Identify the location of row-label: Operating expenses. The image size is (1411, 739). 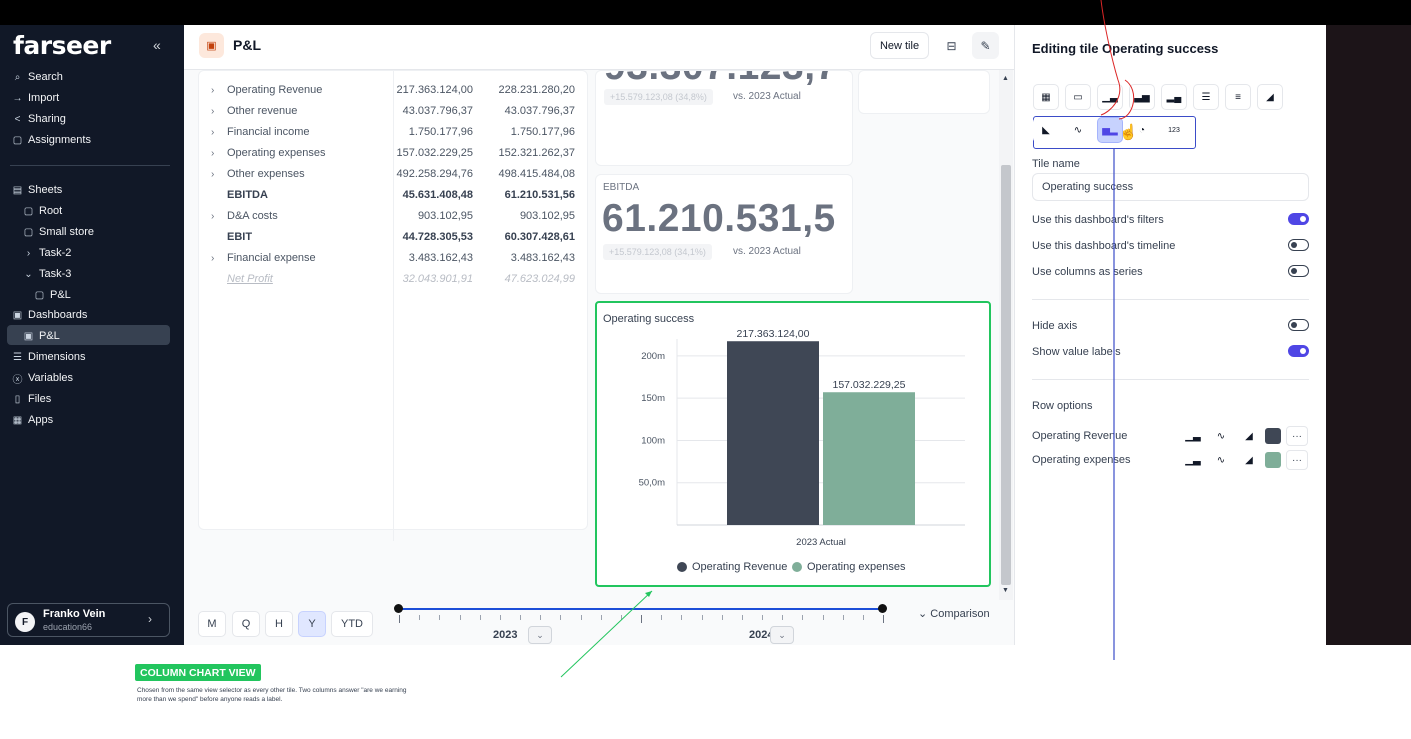
(276, 153).